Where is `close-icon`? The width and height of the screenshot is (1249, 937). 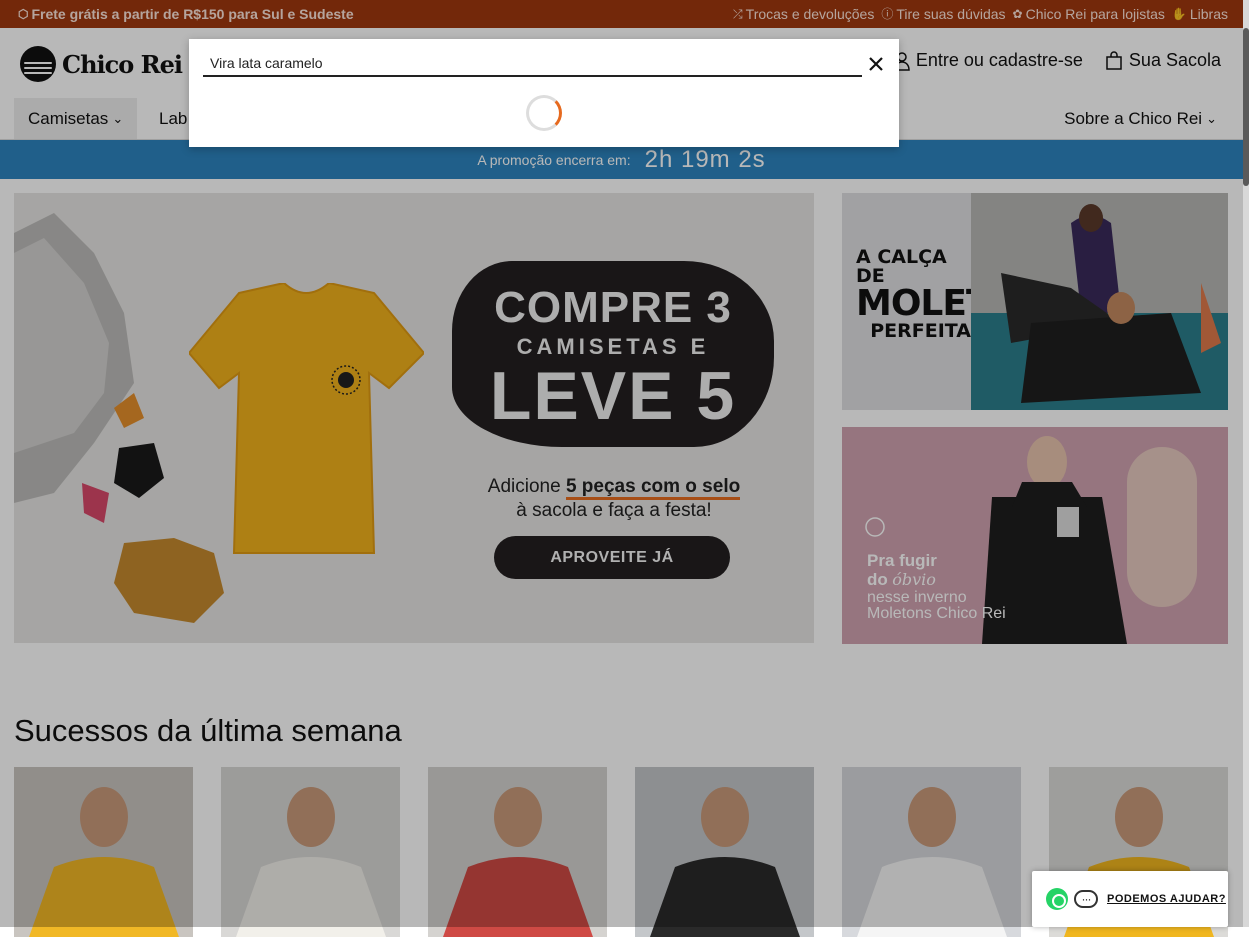
close-icon is located at coordinates (876, 64).